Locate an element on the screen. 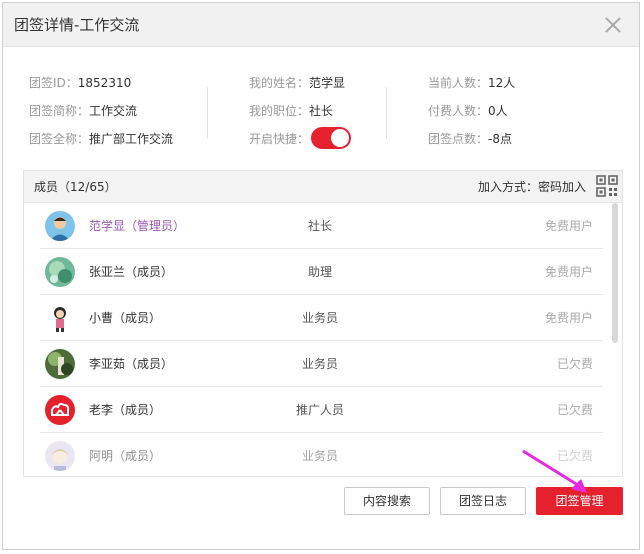 The width and height of the screenshot is (644, 554). member-name: 范学显（管理员） is located at coordinates (137, 226).